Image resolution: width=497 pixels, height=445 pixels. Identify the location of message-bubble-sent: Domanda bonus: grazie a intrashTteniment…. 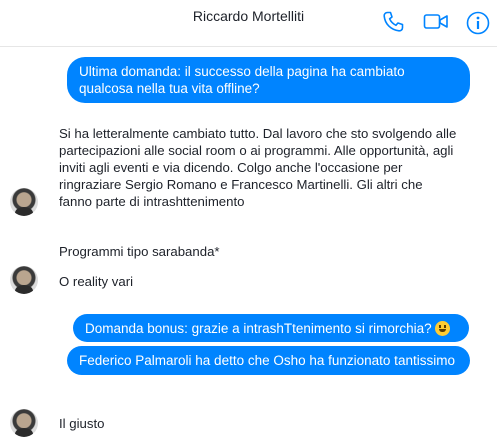
(271, 328).